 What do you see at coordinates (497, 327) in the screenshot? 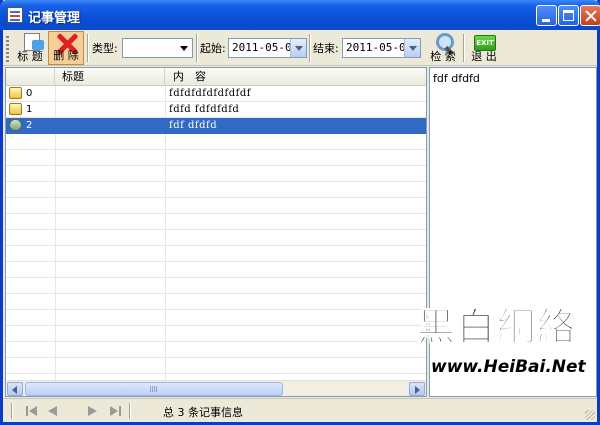
I see `watermark-logo: 黑白網絡` at bounding box center [497, 327].